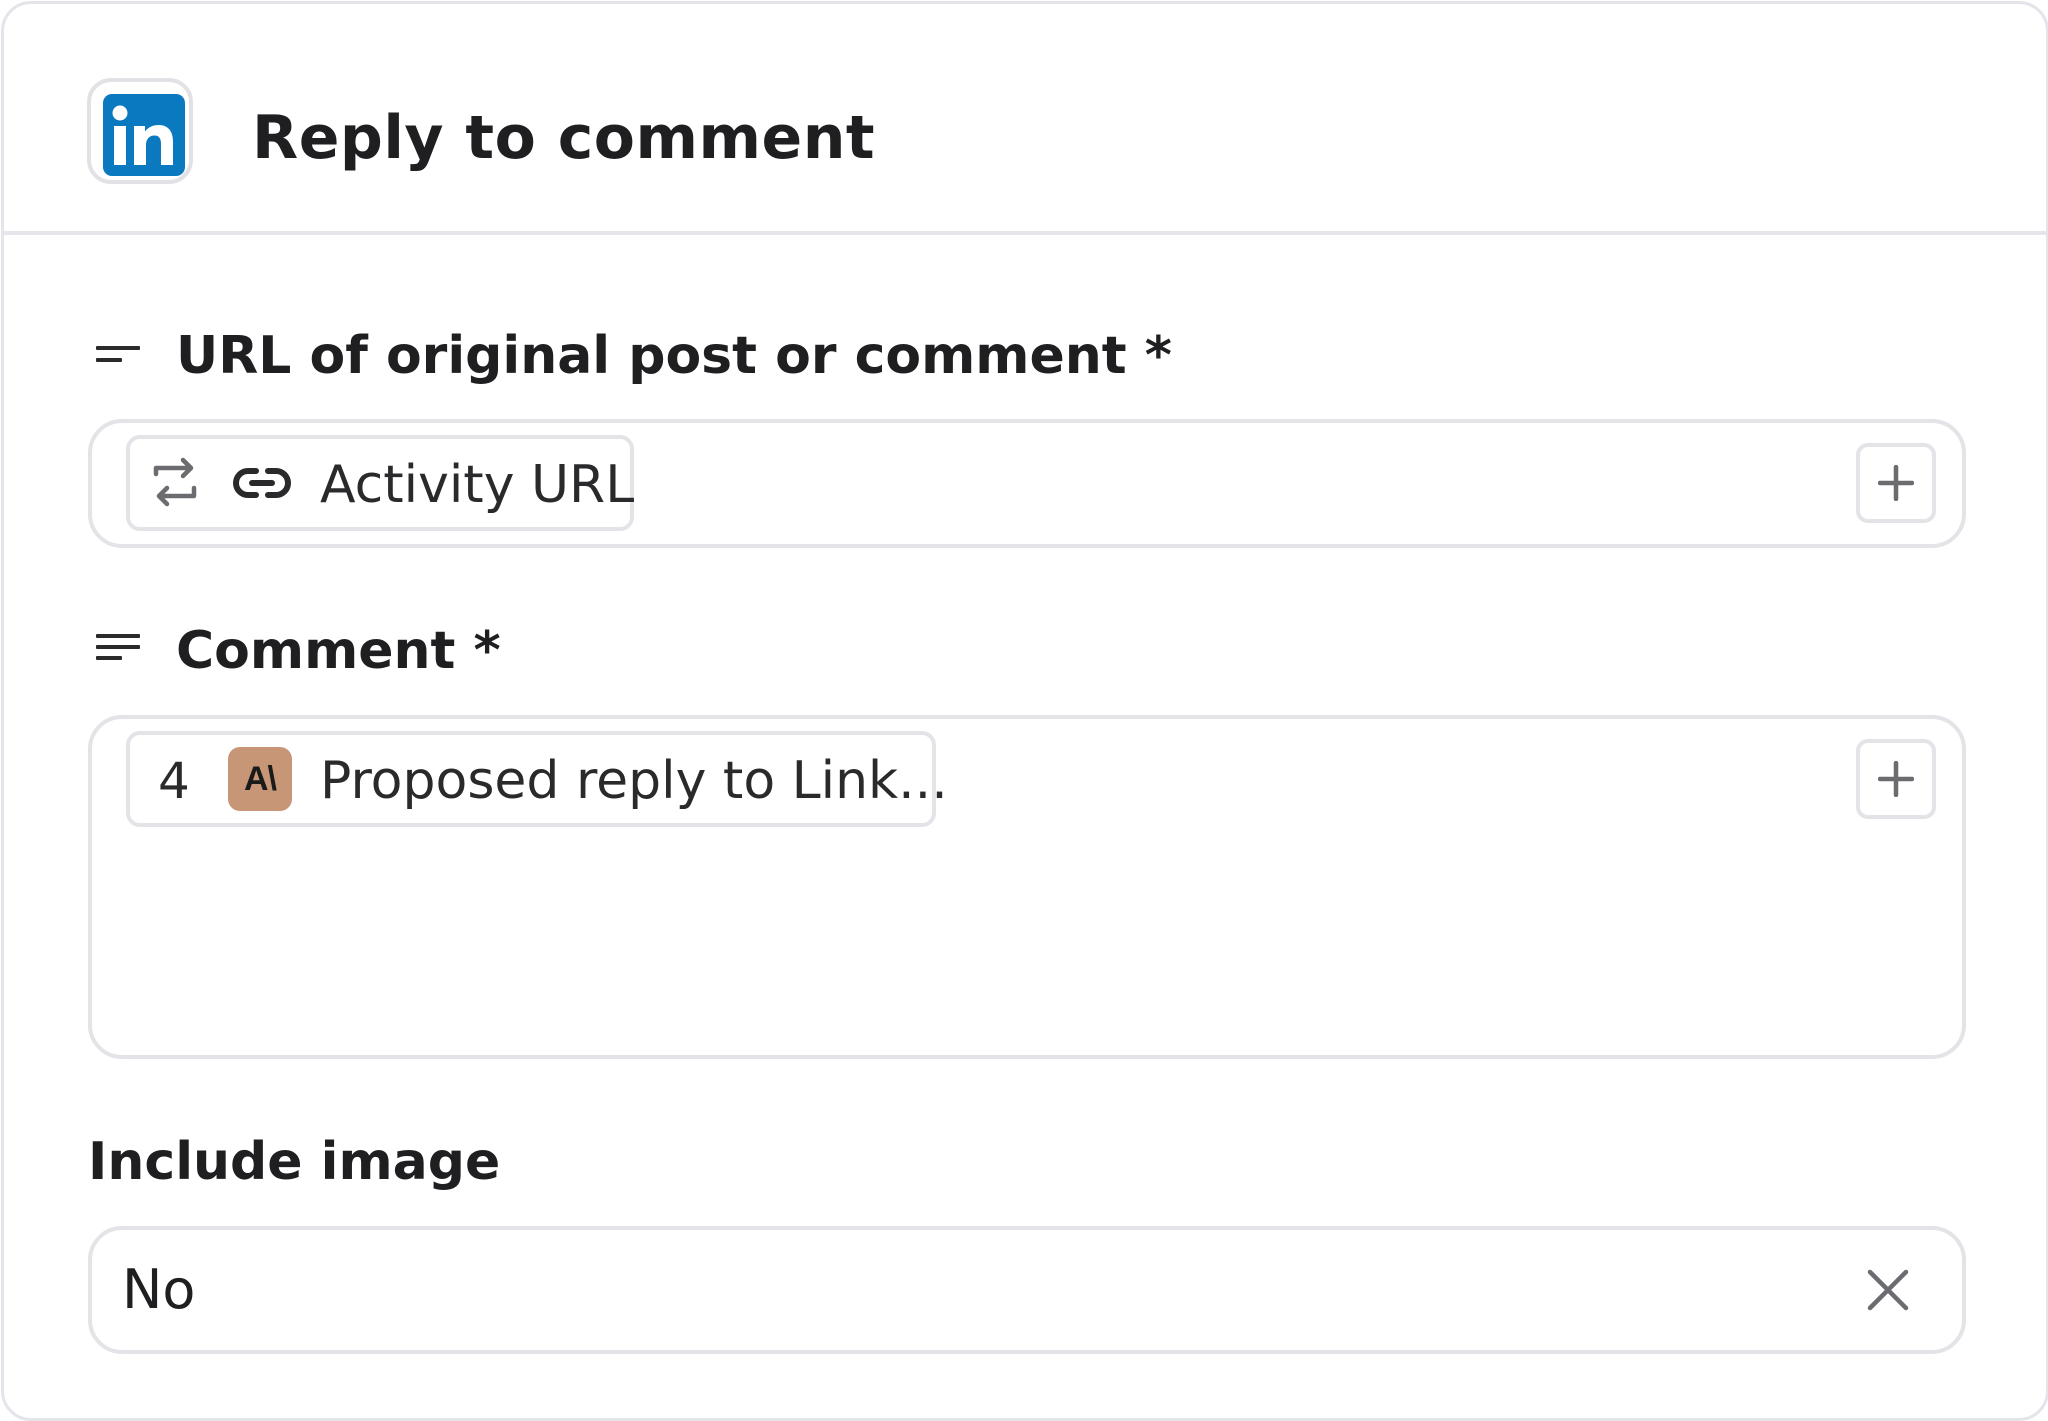  I want to click on activity-url-token: Activity URL, so click(380, 483).